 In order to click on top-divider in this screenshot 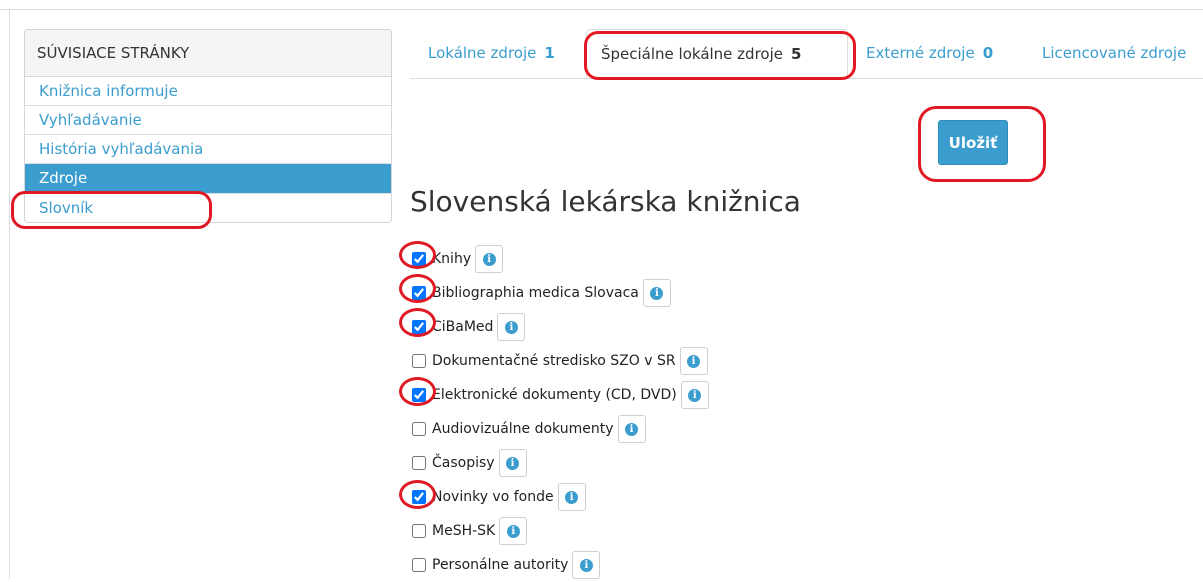, I will do `click(601, 9)`.